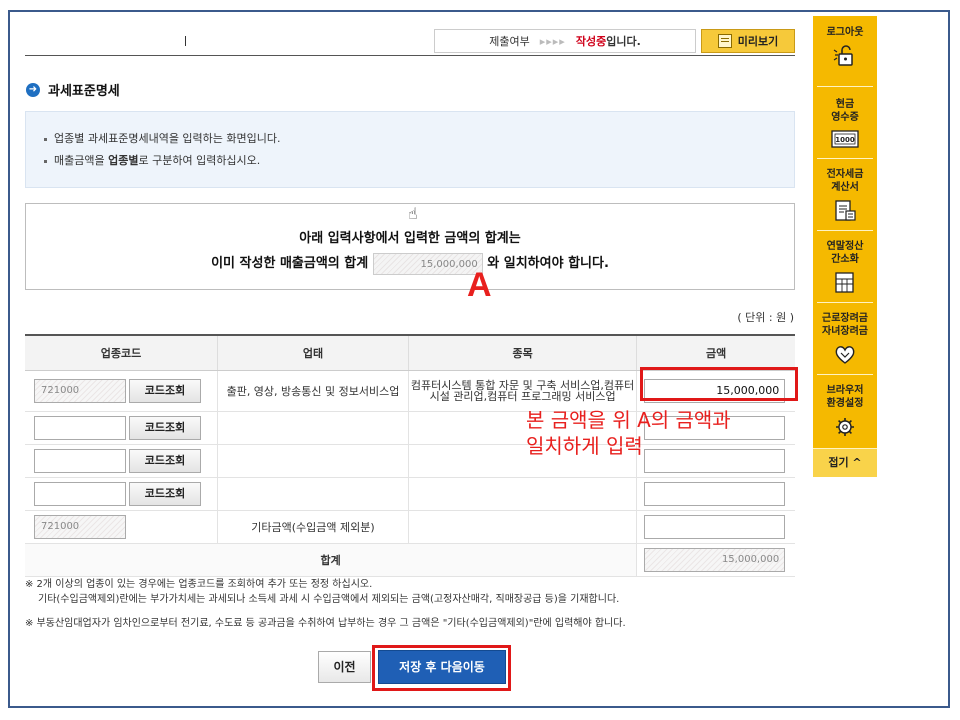 The image size is (960, 720). Describe the element at coordinates (758, 41) in the screenshot. I see `preview-label: 미리보기` at that location.